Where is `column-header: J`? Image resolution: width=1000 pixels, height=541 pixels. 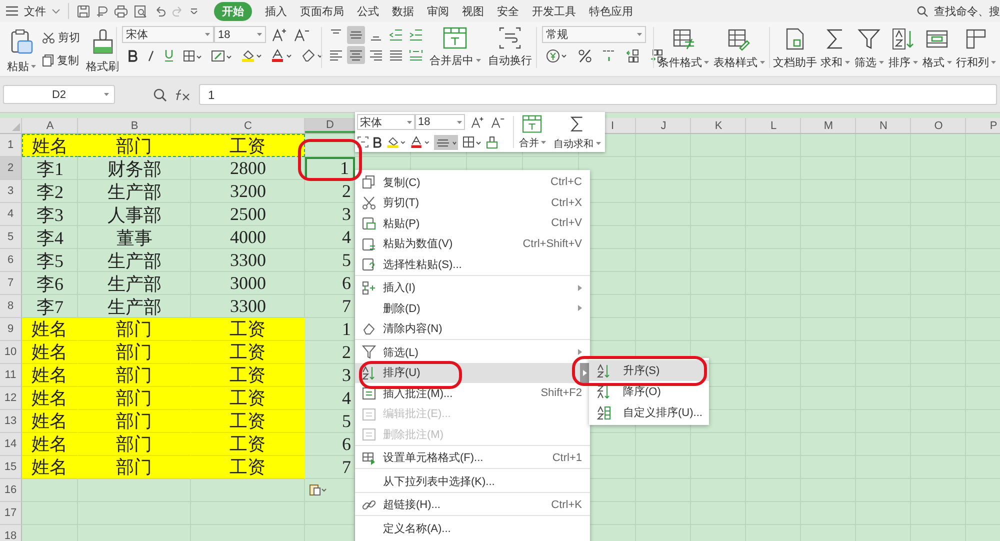
column-header: J is located at coordinates (663, 126).